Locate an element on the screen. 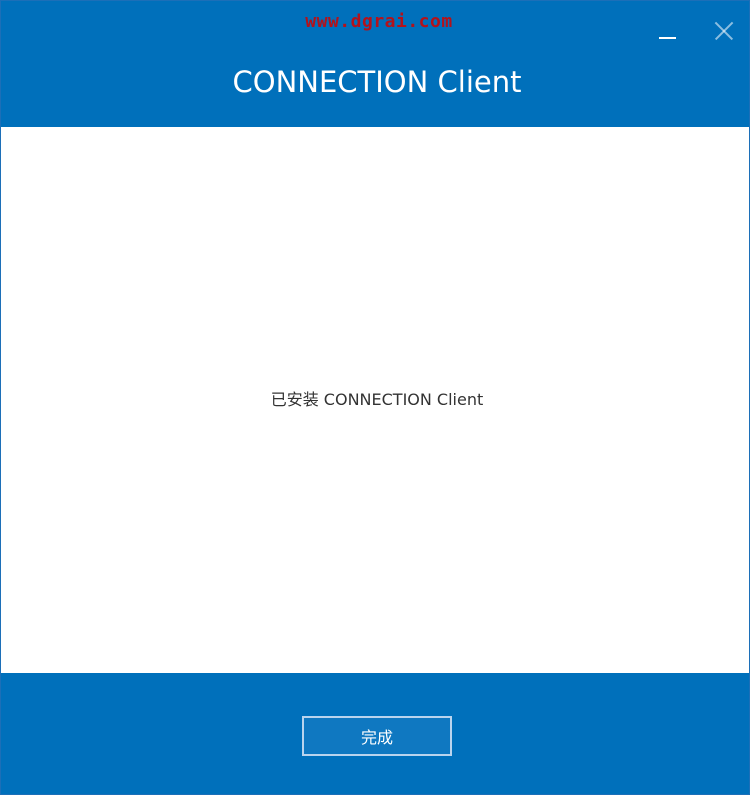 This screenshot has height=795, width=750. minimize-button is located at coordinates (667, 31).